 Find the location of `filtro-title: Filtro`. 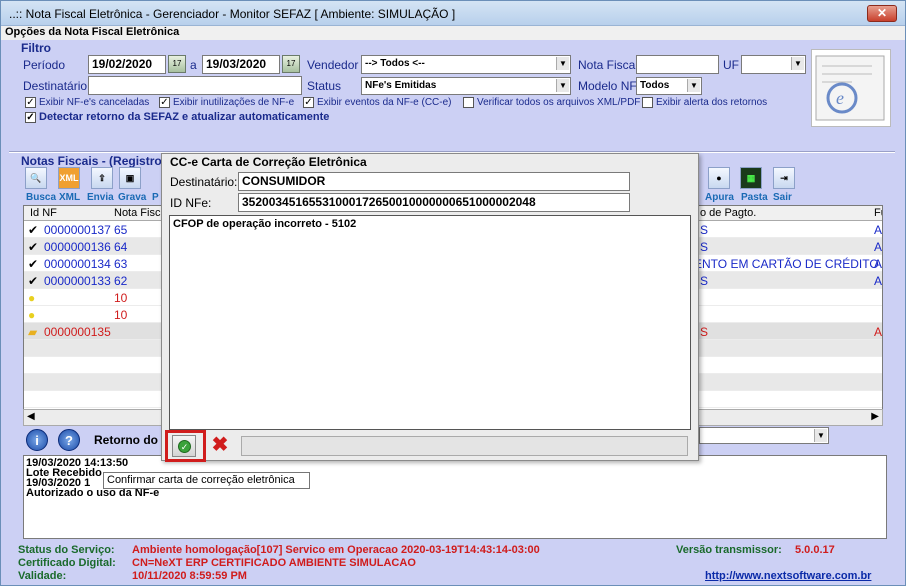

filtro-title: Filtro is located at coordinates (36, 48).